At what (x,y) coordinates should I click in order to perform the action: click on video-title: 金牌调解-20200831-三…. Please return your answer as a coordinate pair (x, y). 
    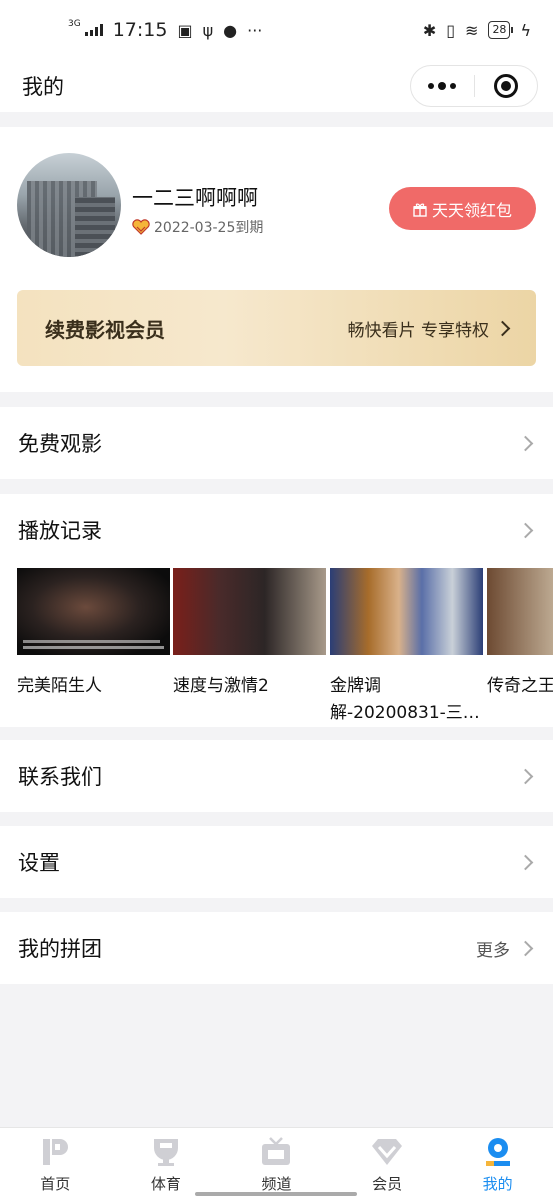
    Looking at the image, I should click on (405, 699).